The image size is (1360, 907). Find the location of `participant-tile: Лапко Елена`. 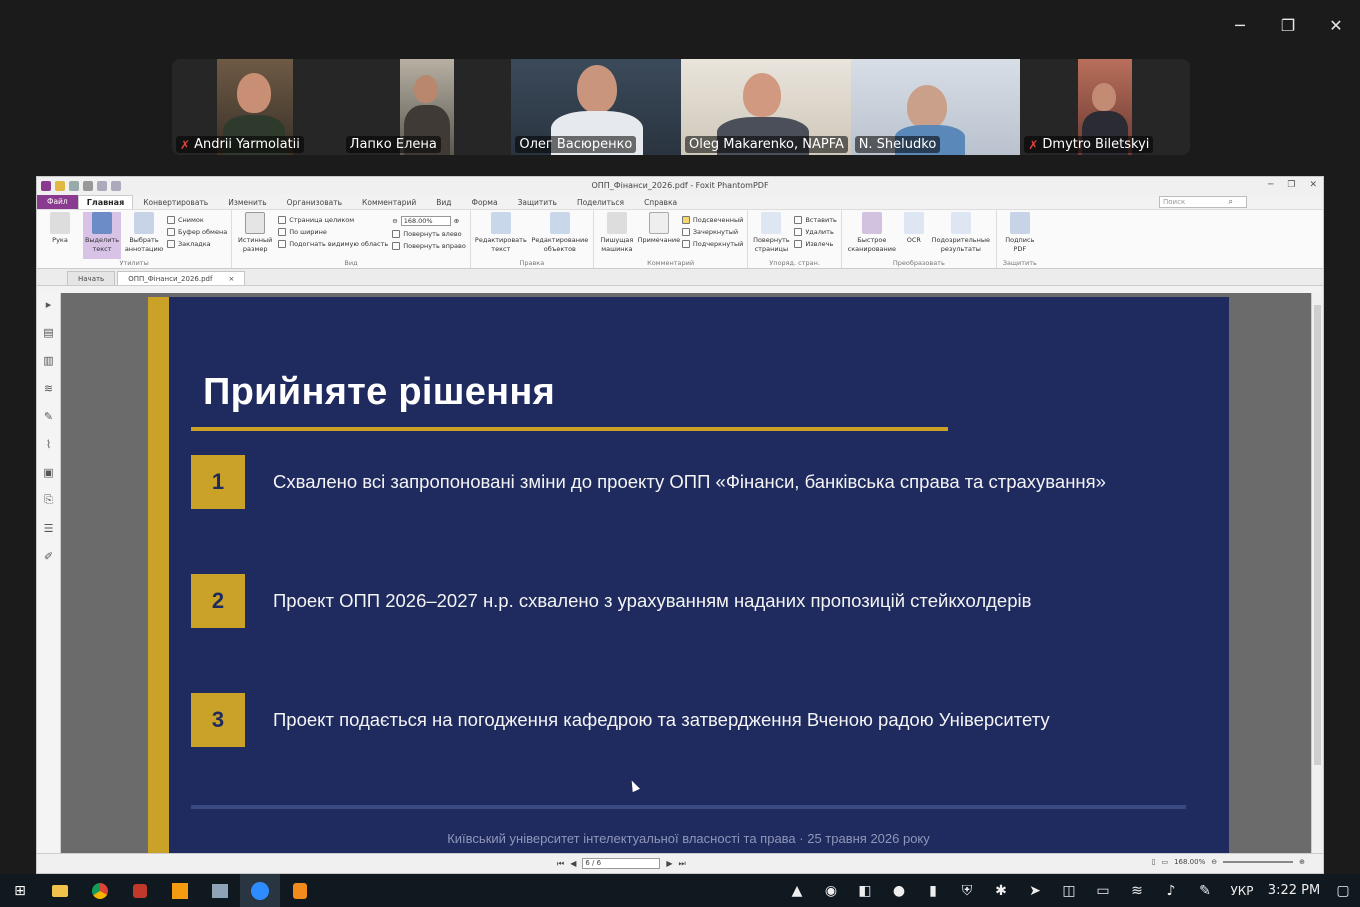

participant-tile: Лапко Елена is located at coordinates (426, 107).